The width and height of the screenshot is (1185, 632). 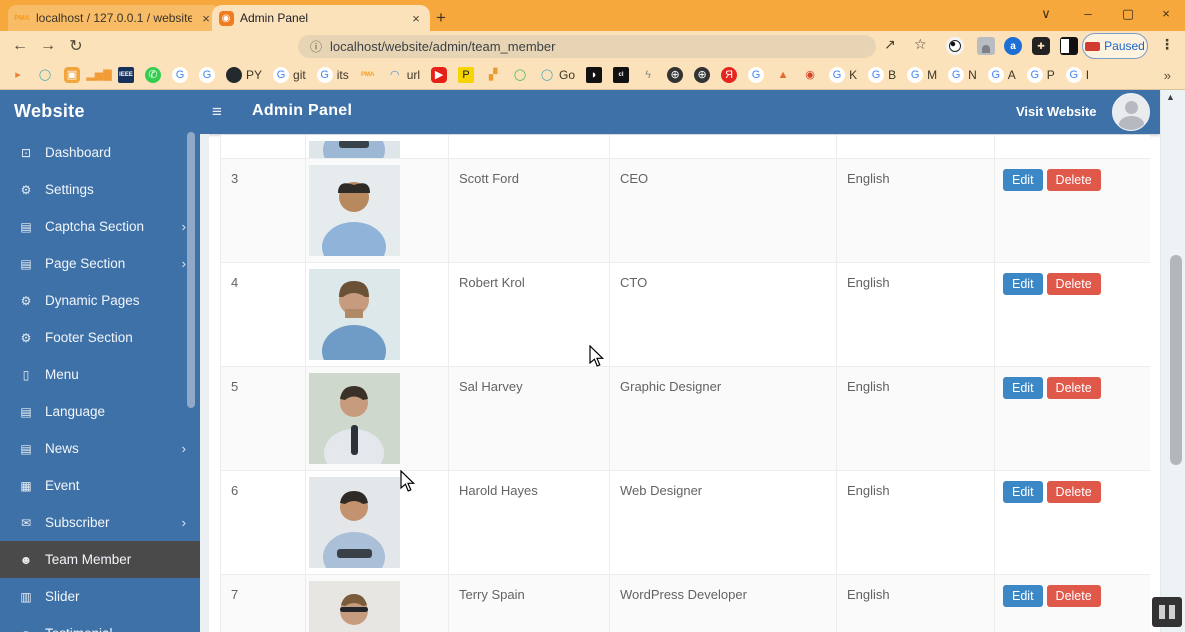 I want to click on member-name: Terry Spain, so click(x=529, y=603).